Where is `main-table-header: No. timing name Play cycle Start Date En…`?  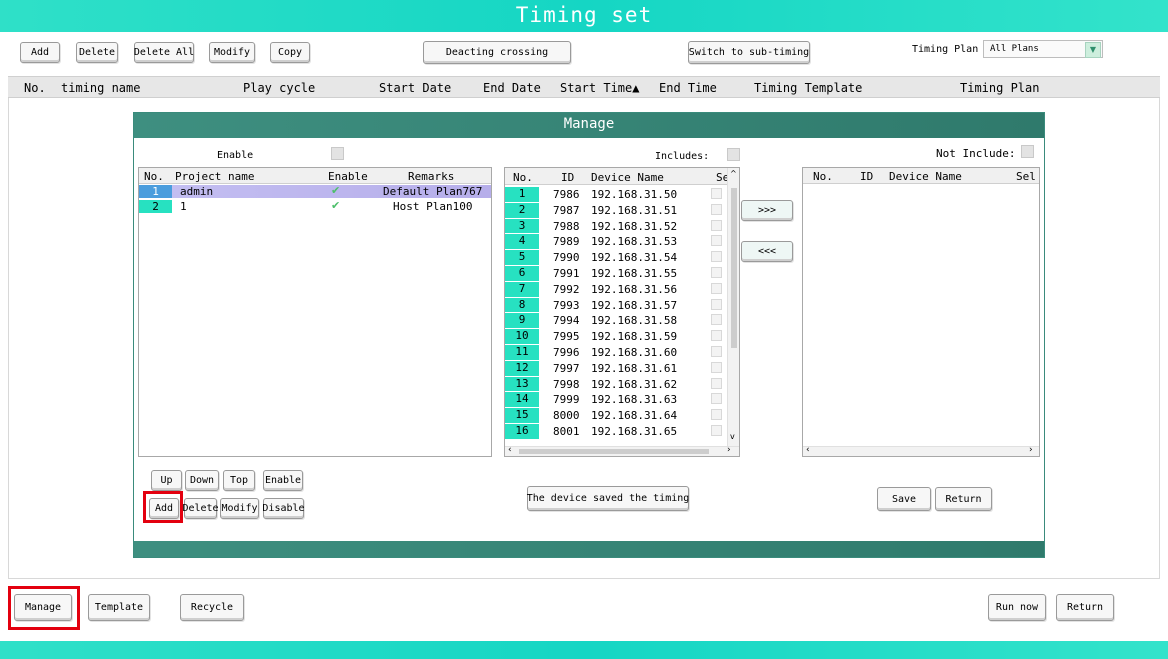 main-table-header: No. timing name Play cycle Start Date En… is located at coordinates (584, 87).